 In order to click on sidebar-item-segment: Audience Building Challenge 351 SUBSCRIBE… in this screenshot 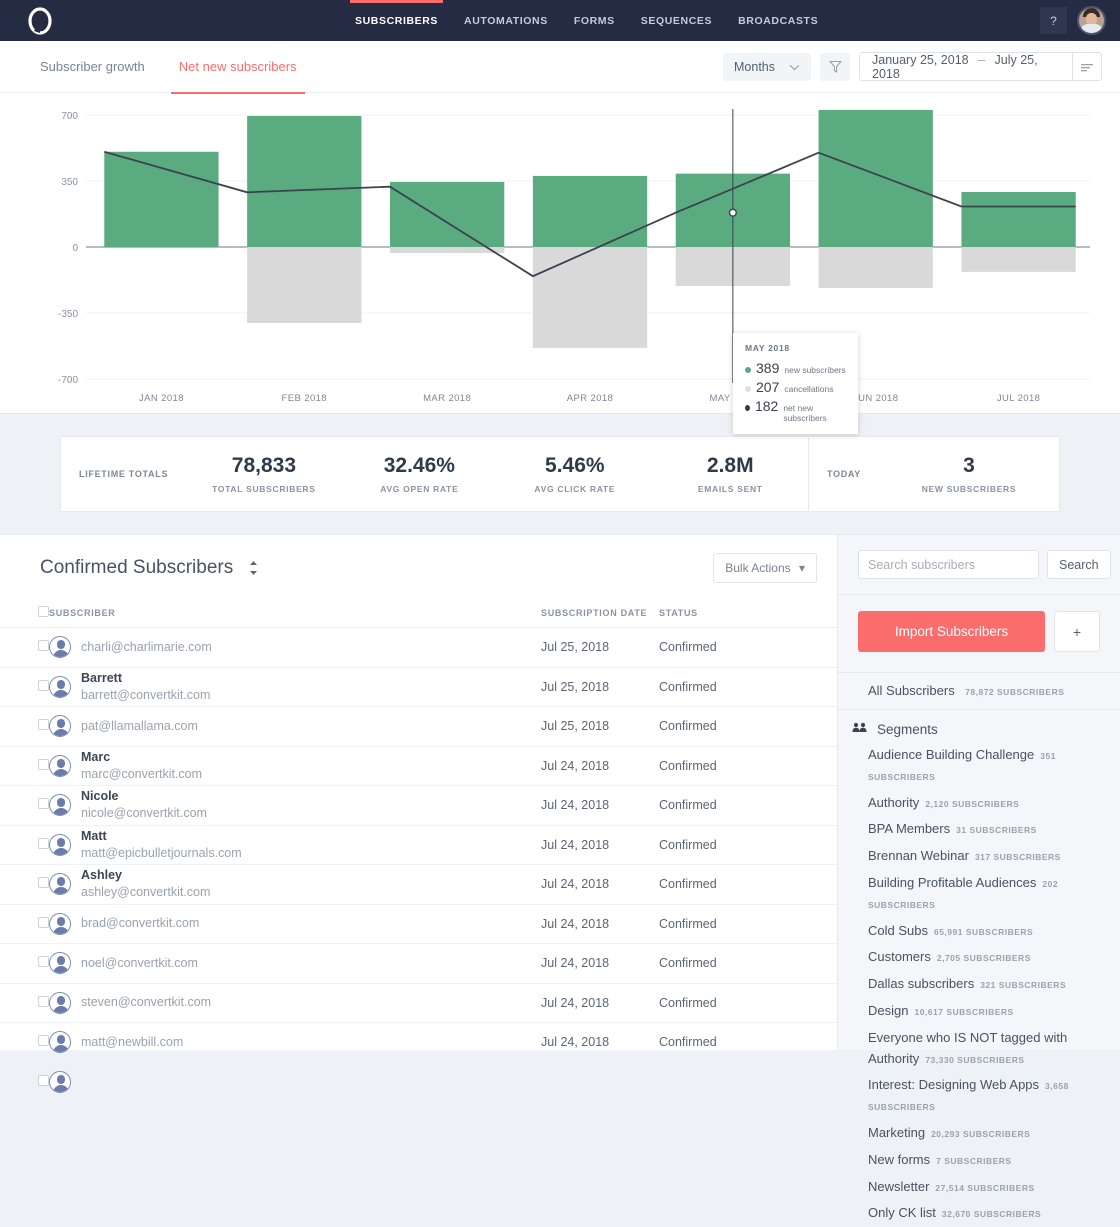, I will do `click(987, 766)`.